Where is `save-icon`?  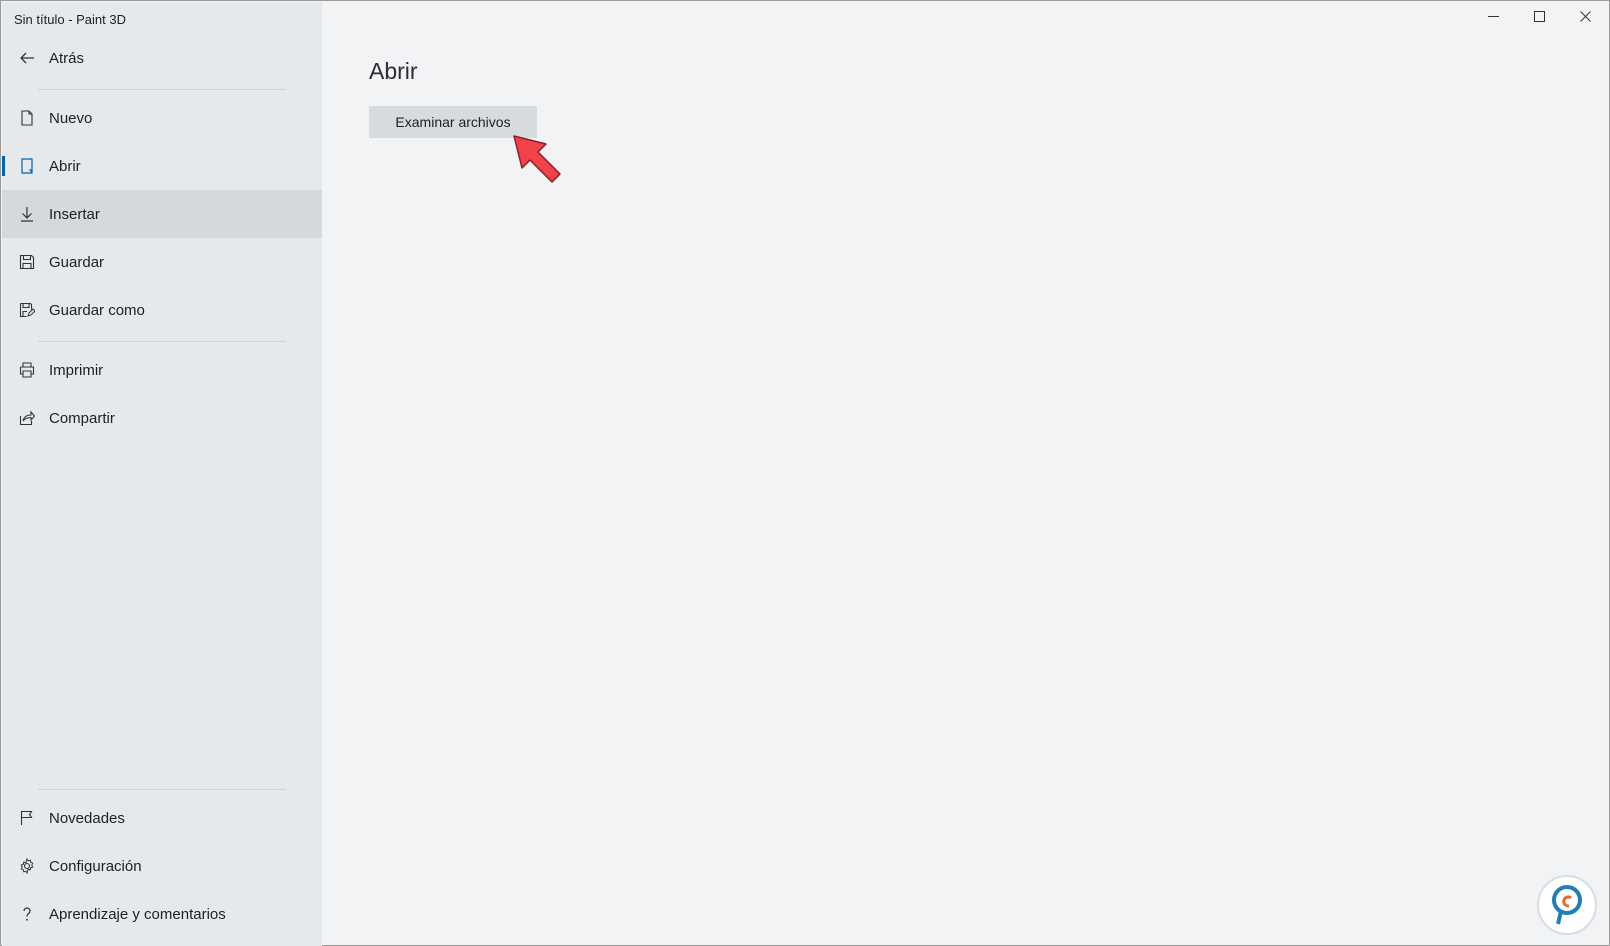
save-icon is located at coordinates (27, 262).